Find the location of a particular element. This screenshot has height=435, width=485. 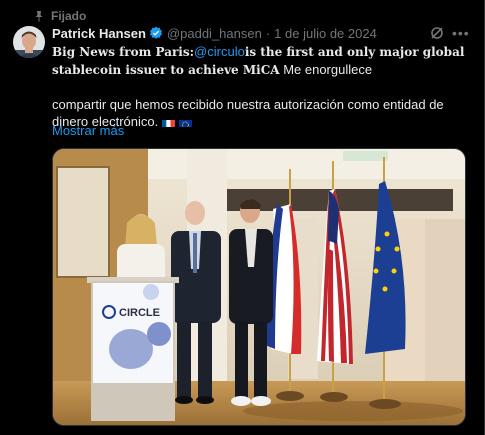

author-handle: @paddi_hansen is located at coordinates (214, 33).